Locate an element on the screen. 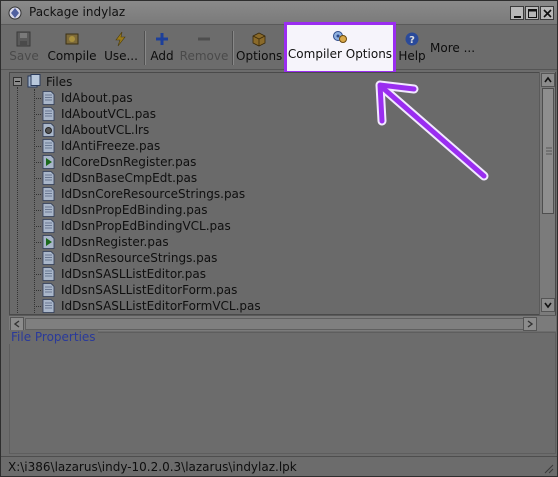 This screenshot has height=477, width=558. chevron-left-icon is located at coordinates (16, 324).